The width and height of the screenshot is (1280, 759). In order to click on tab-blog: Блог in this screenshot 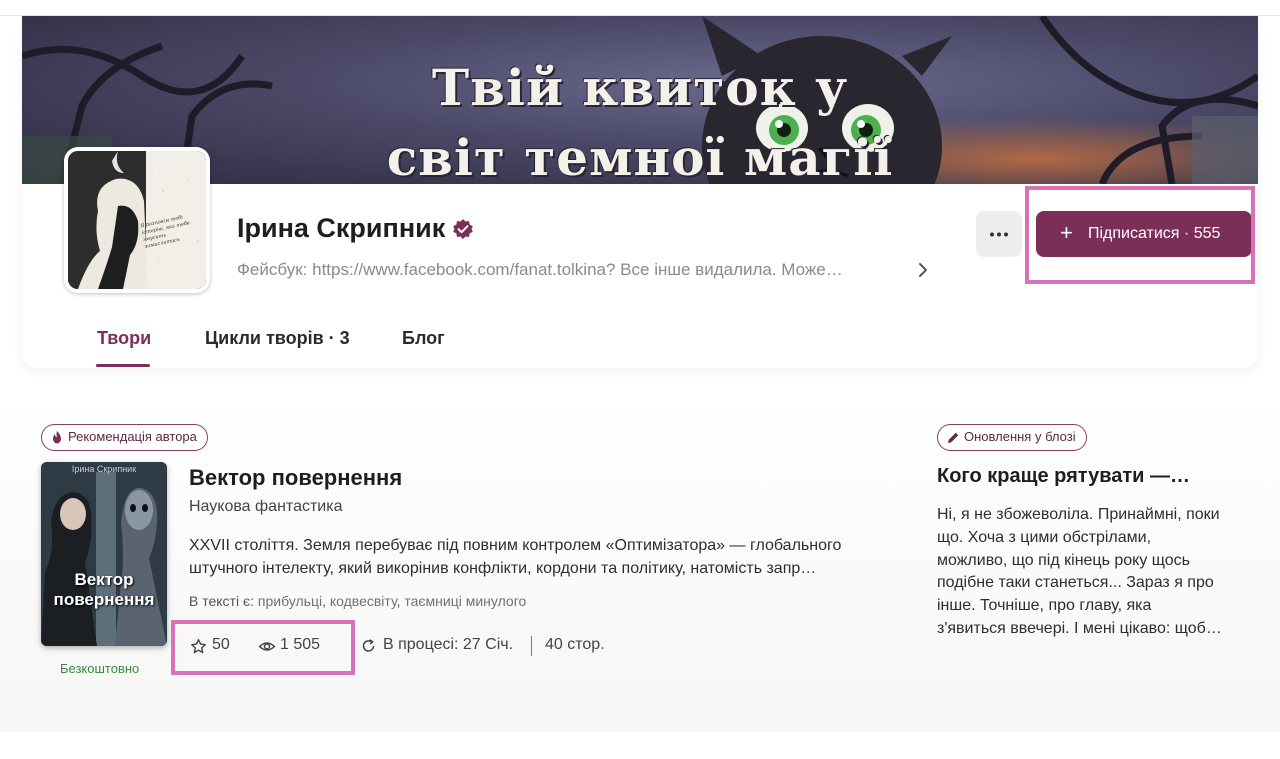, I will do `click(423, 338)`.